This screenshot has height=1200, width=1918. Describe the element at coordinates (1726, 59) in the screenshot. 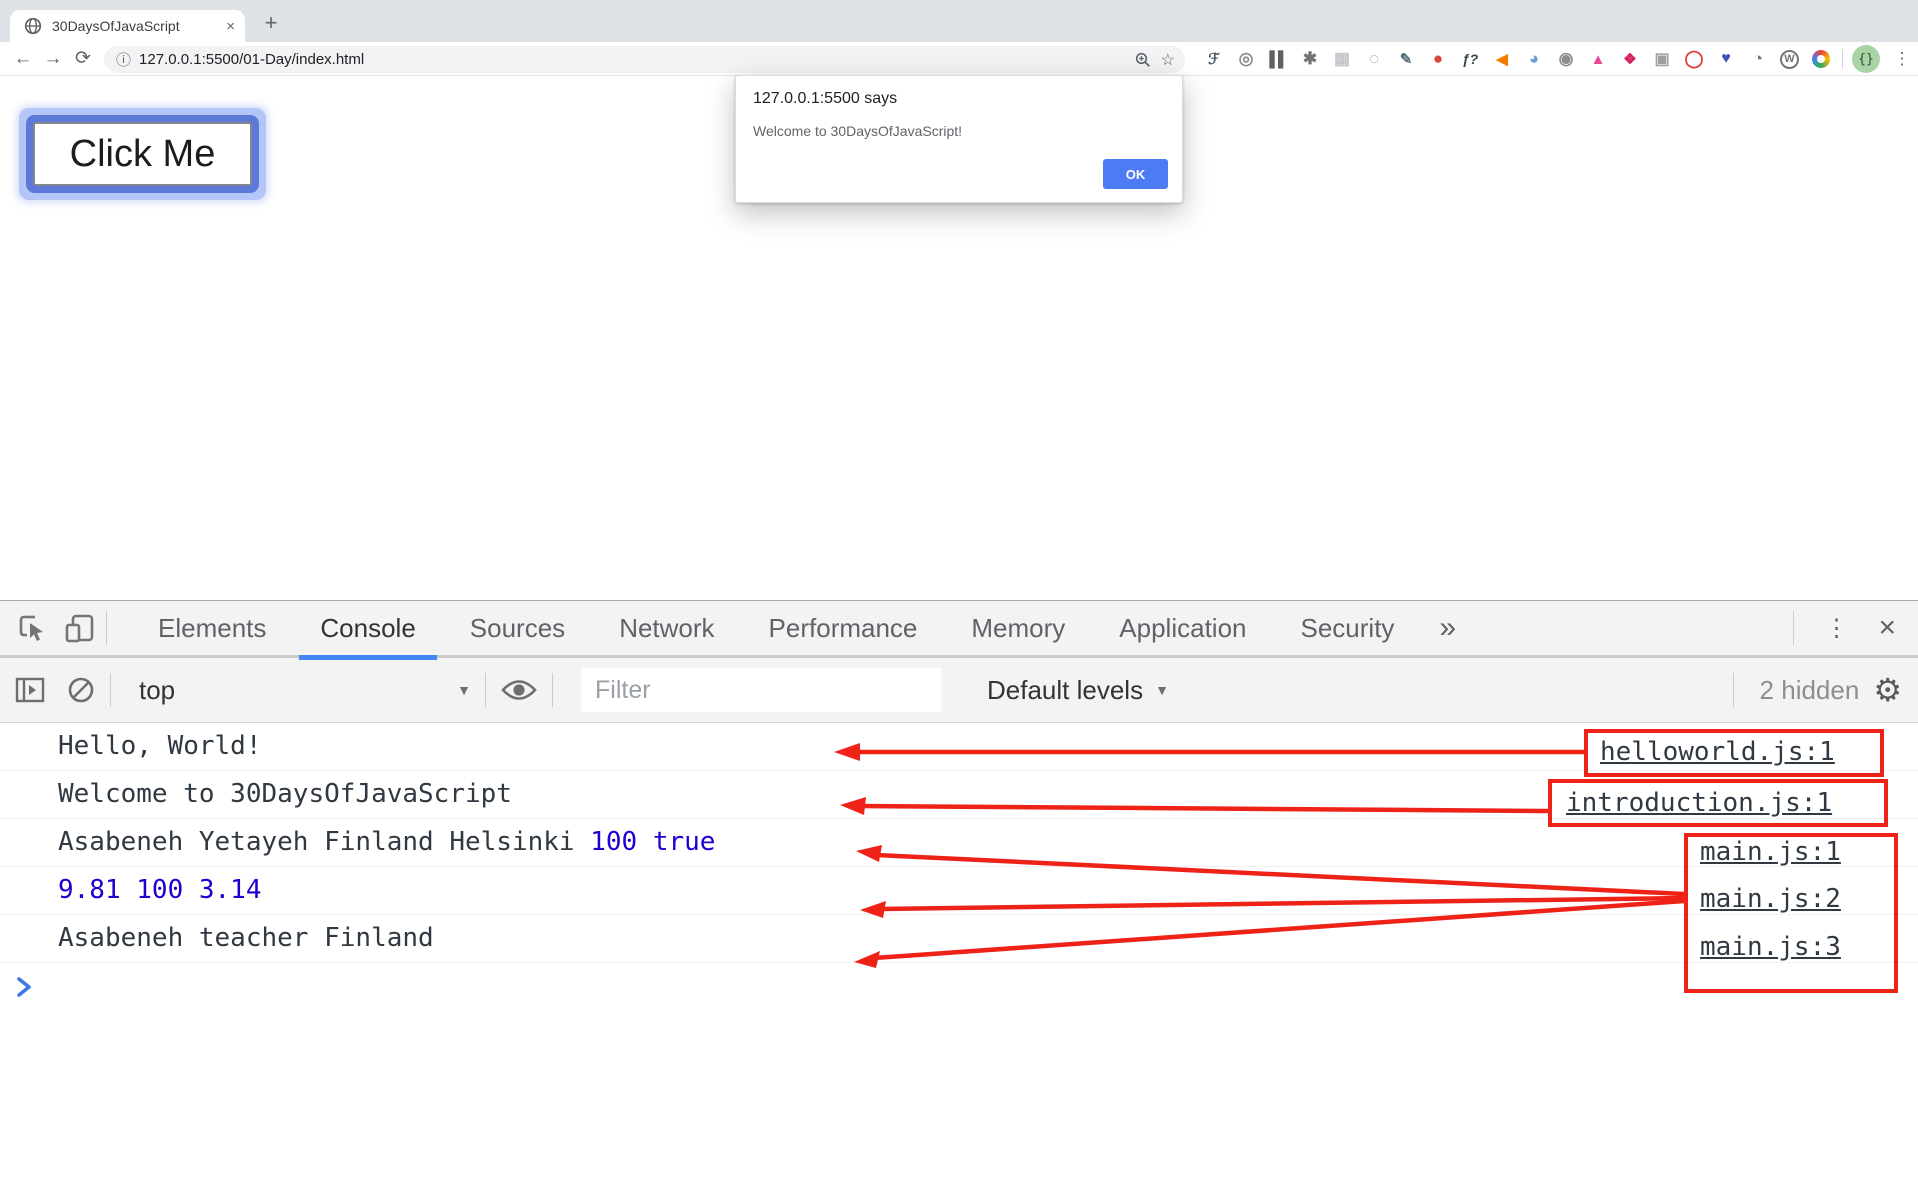

I see `ext-heart-magnifier-icon: ♥` at that location.